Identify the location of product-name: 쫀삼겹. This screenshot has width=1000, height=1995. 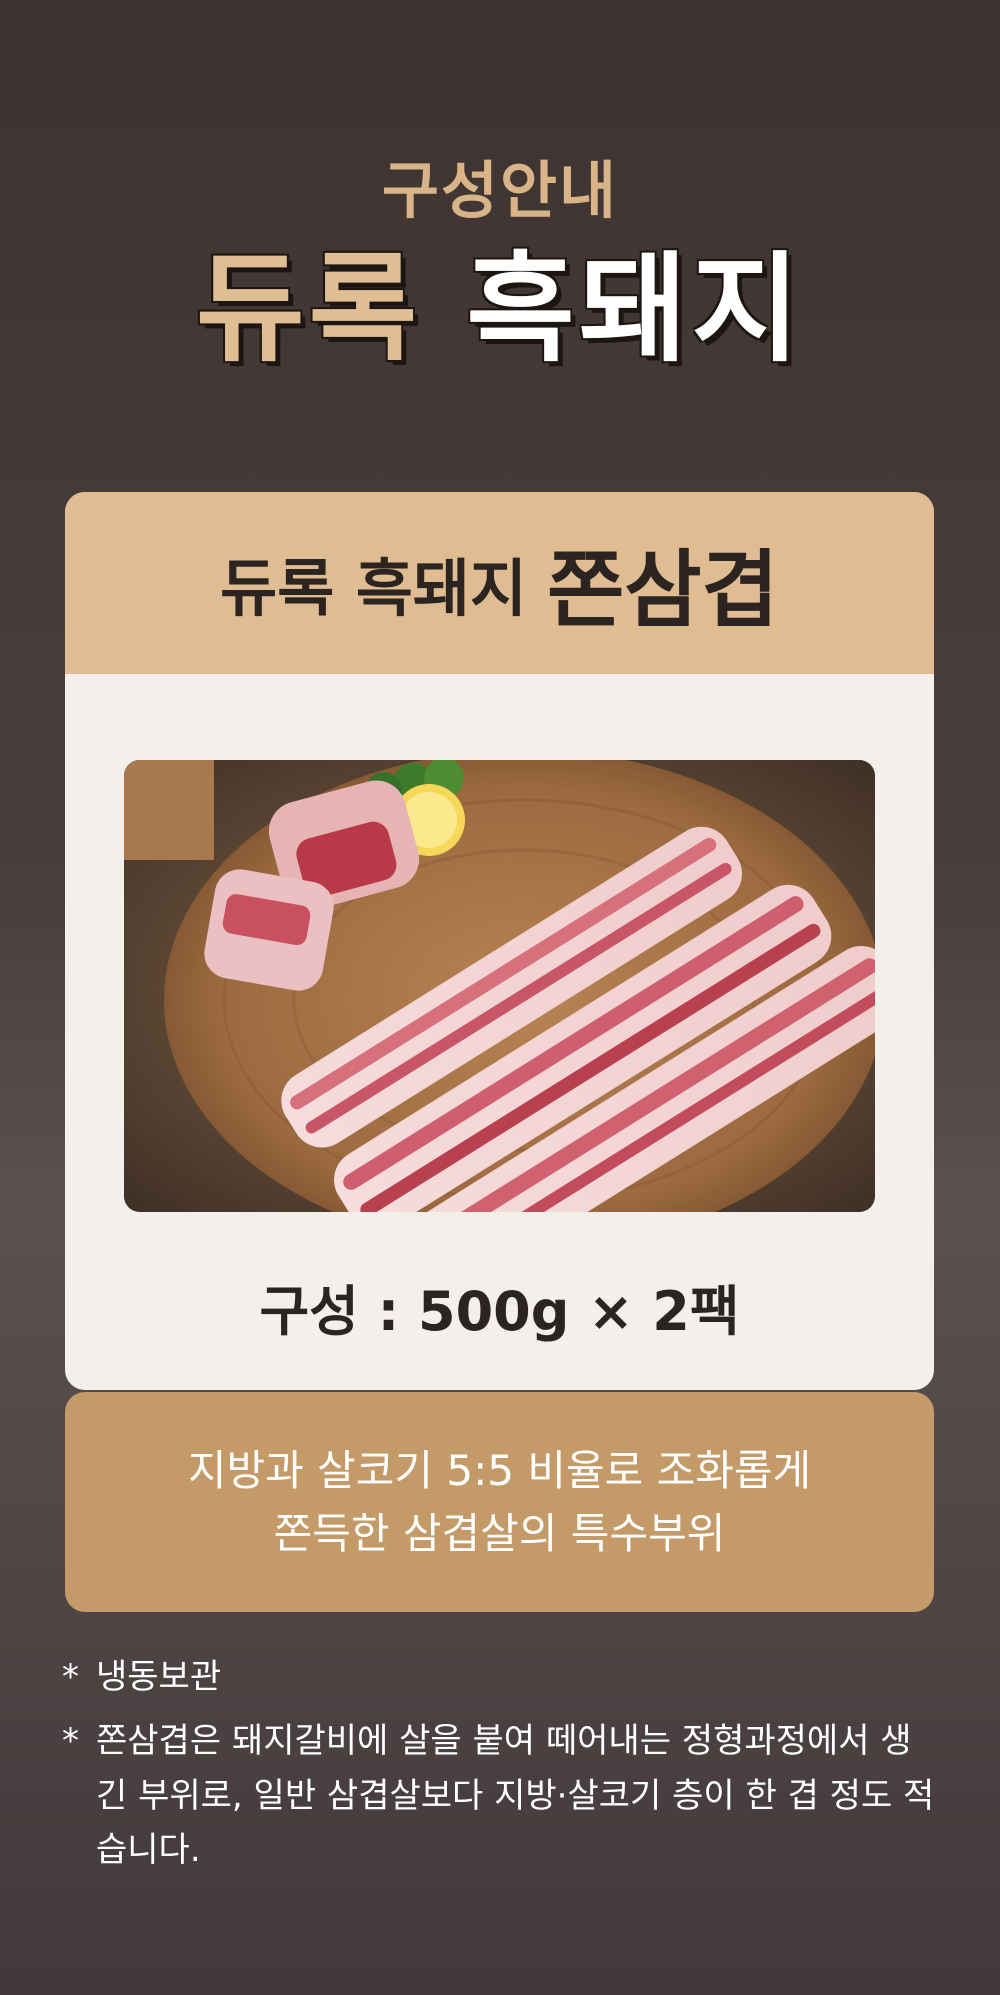
(662, 589).